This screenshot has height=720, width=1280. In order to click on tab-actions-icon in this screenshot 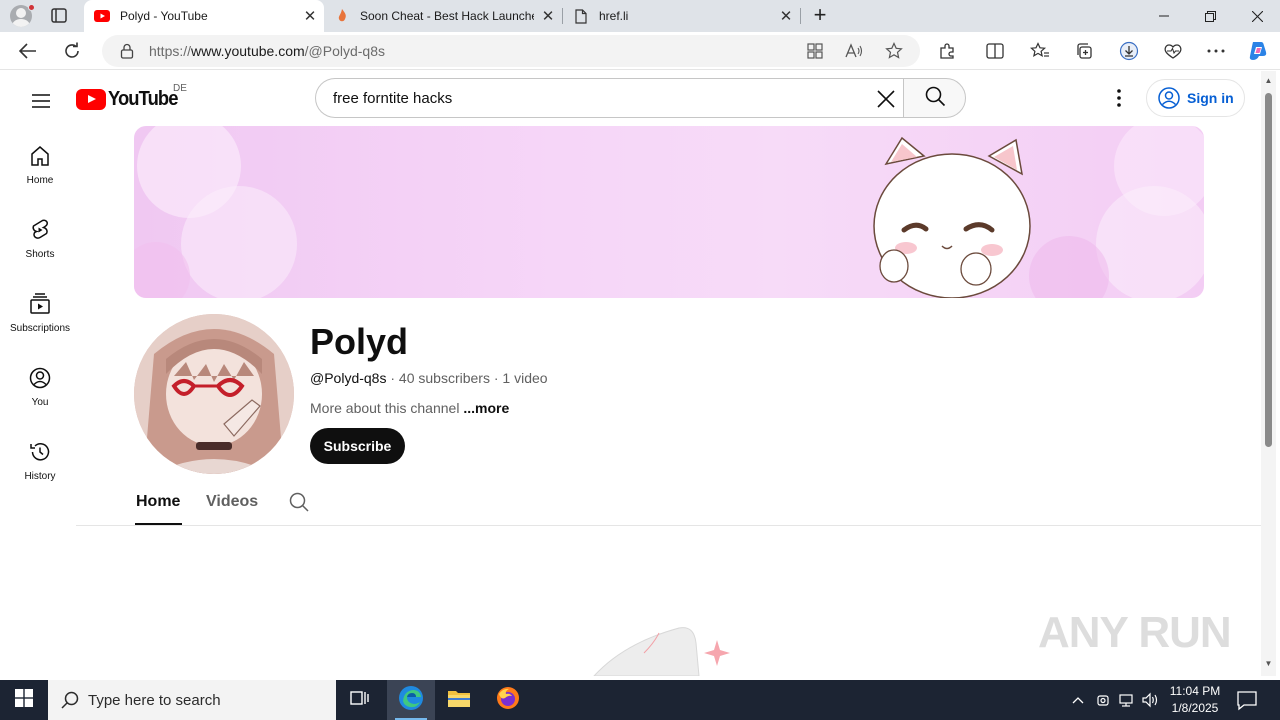, I will do `click(59, 16)`.